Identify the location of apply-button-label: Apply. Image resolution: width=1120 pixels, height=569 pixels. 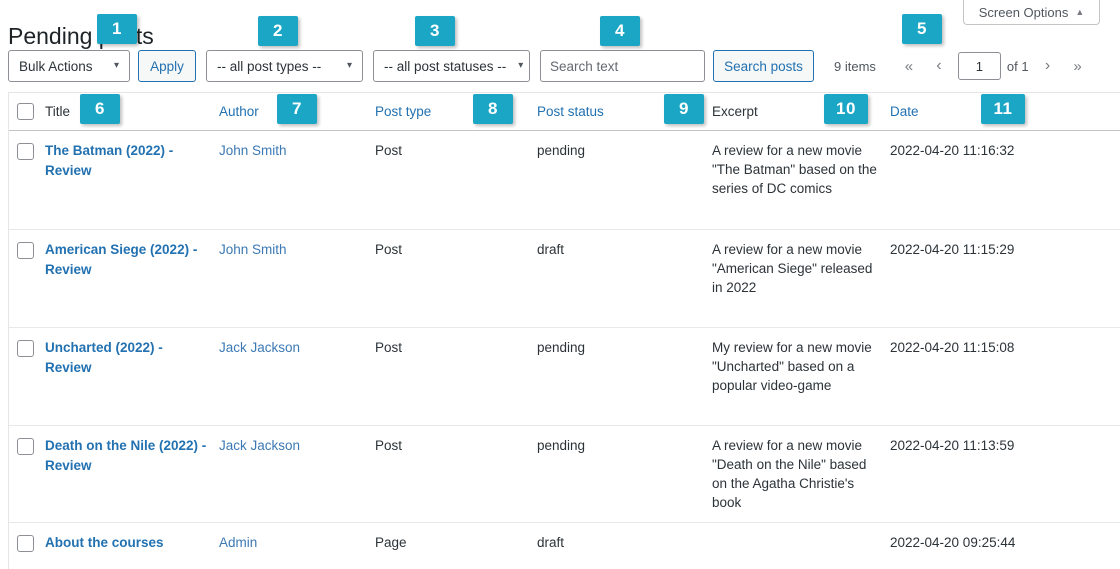
(167, 66).